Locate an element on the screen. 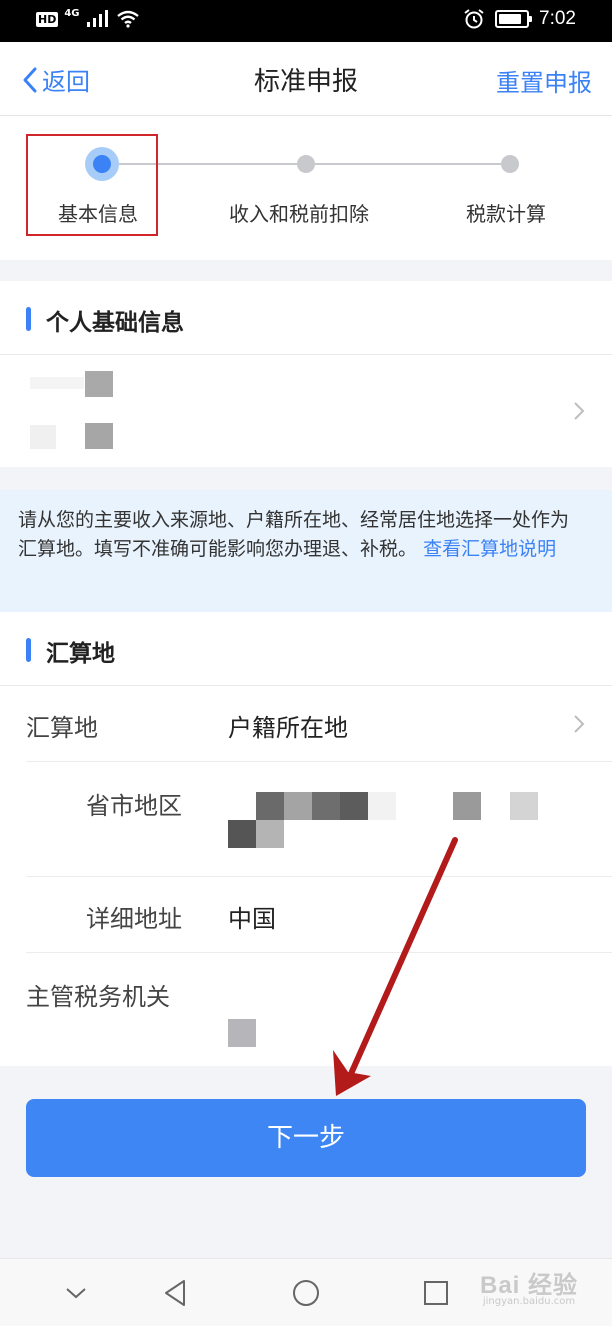  annotation-highlight-box is located at coordinates (92, 185).